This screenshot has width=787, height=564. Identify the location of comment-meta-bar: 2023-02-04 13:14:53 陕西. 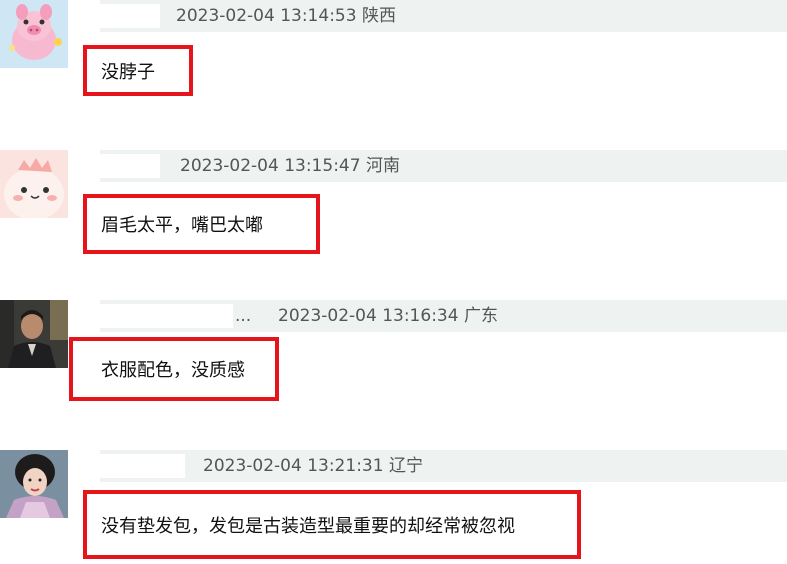
(443, 16).